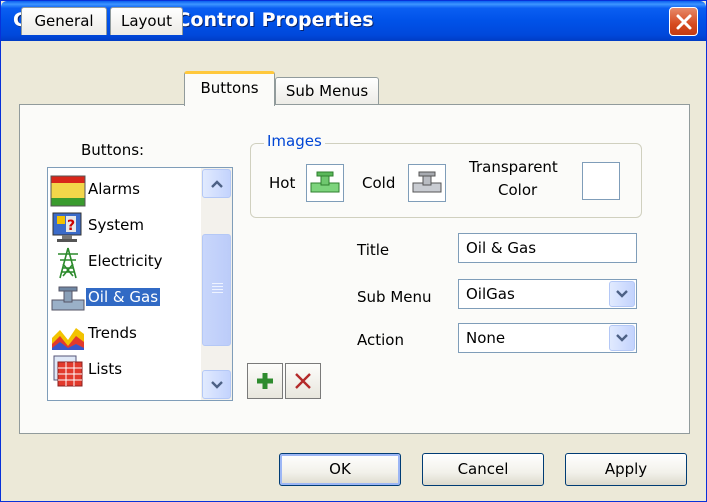  I want to click on hot-image-picker, so click(325, 183).